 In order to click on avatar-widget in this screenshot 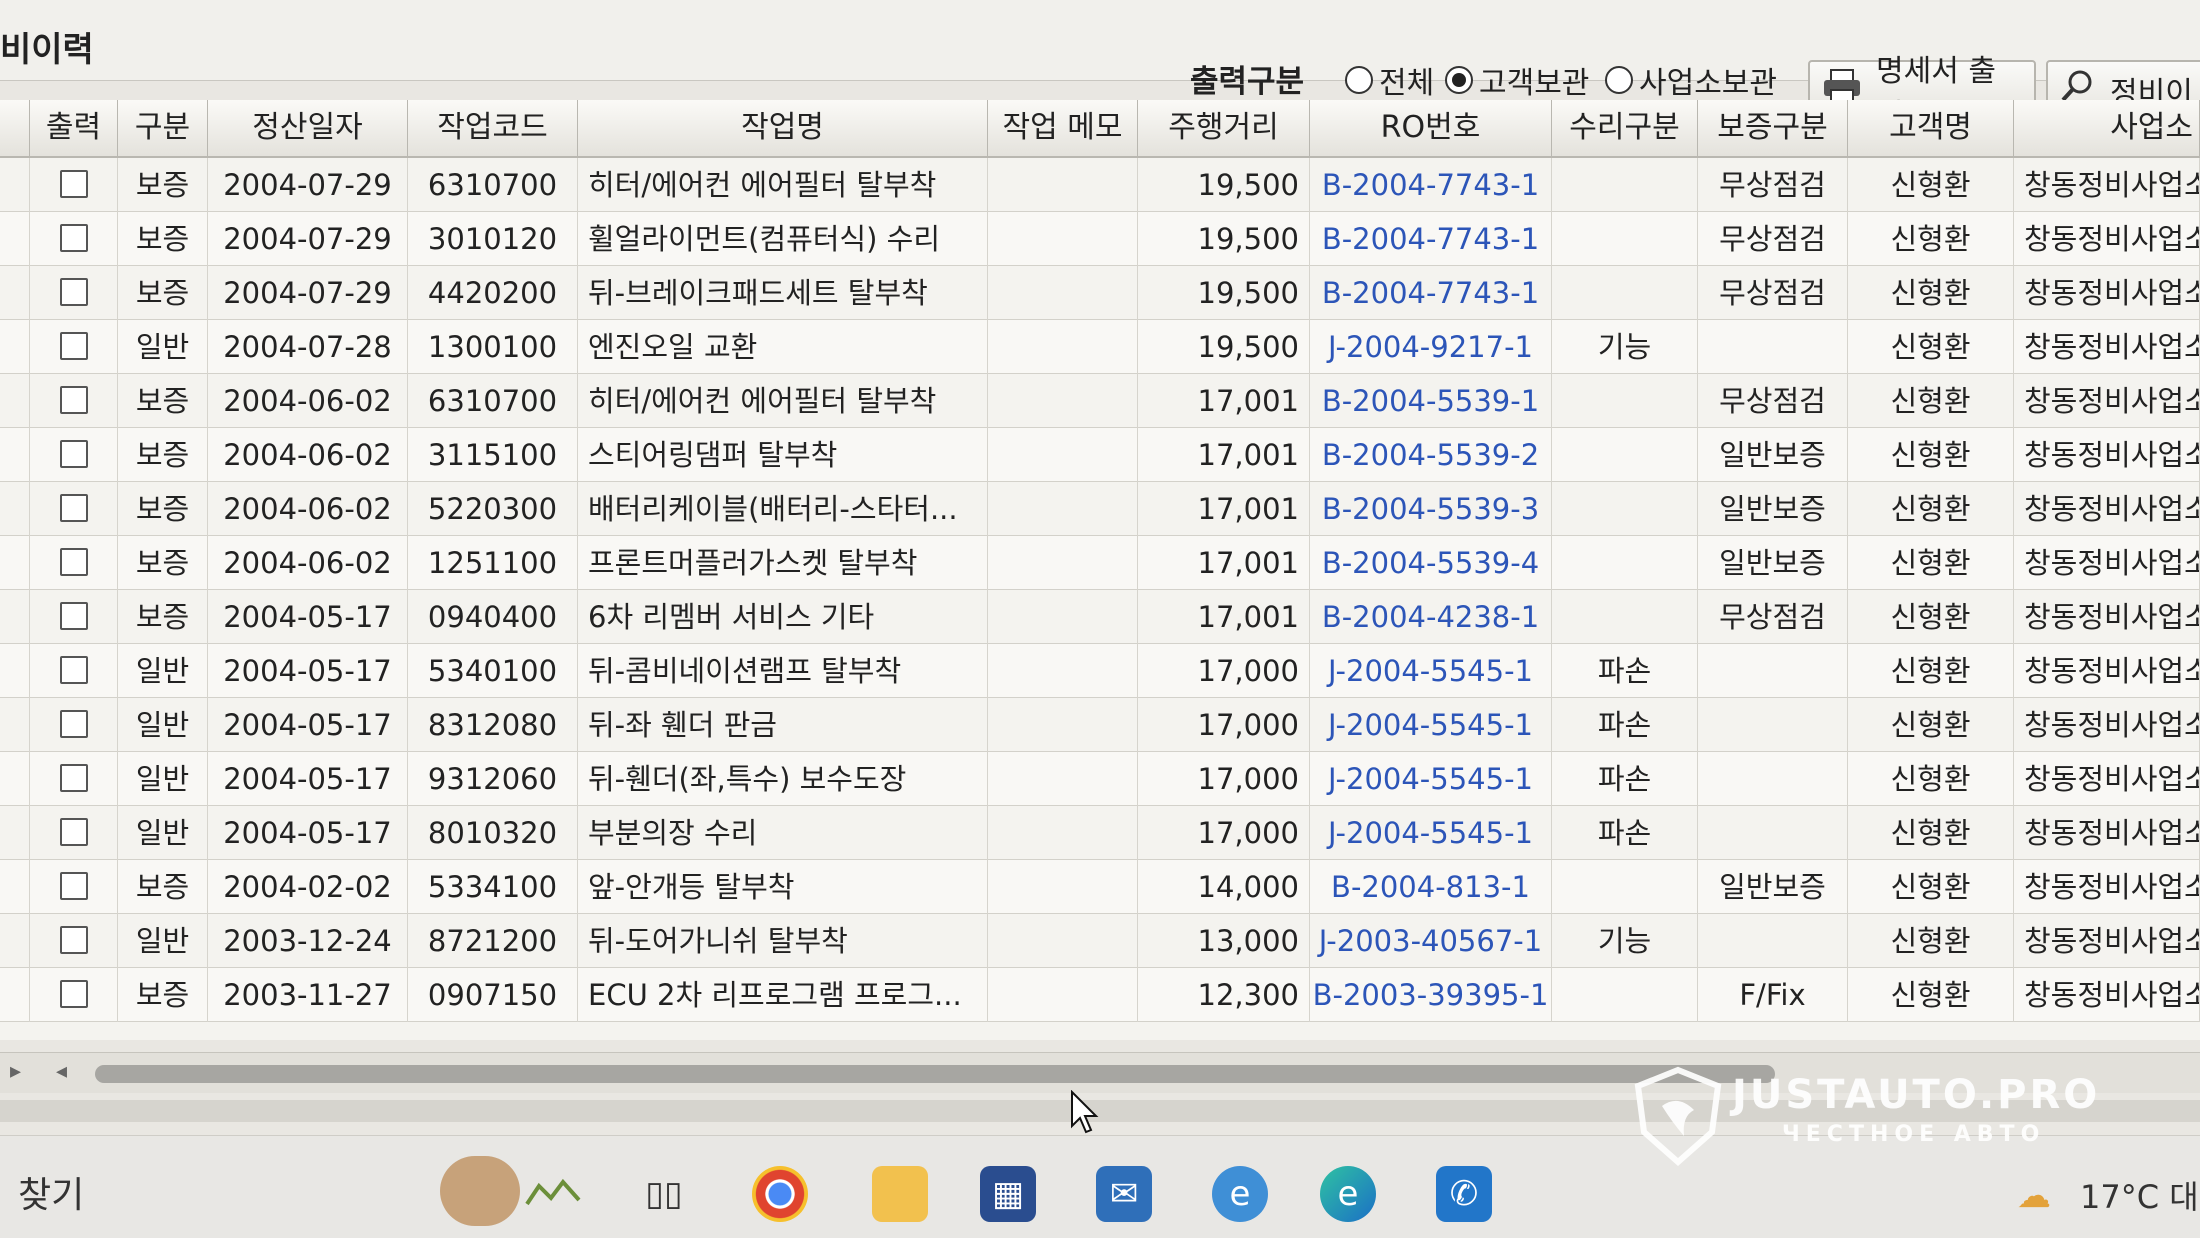, I will do `click(480, 1191)`.